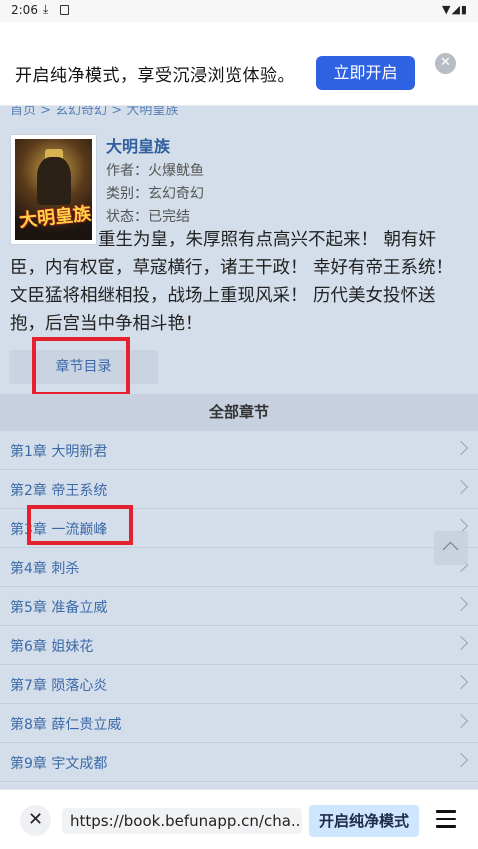 This screenshot has height=849, width=478. What do you see at coordinates (46, 9) in the screenshot?
I see `download-icon: ⤓` at bounding box center [46, 9].